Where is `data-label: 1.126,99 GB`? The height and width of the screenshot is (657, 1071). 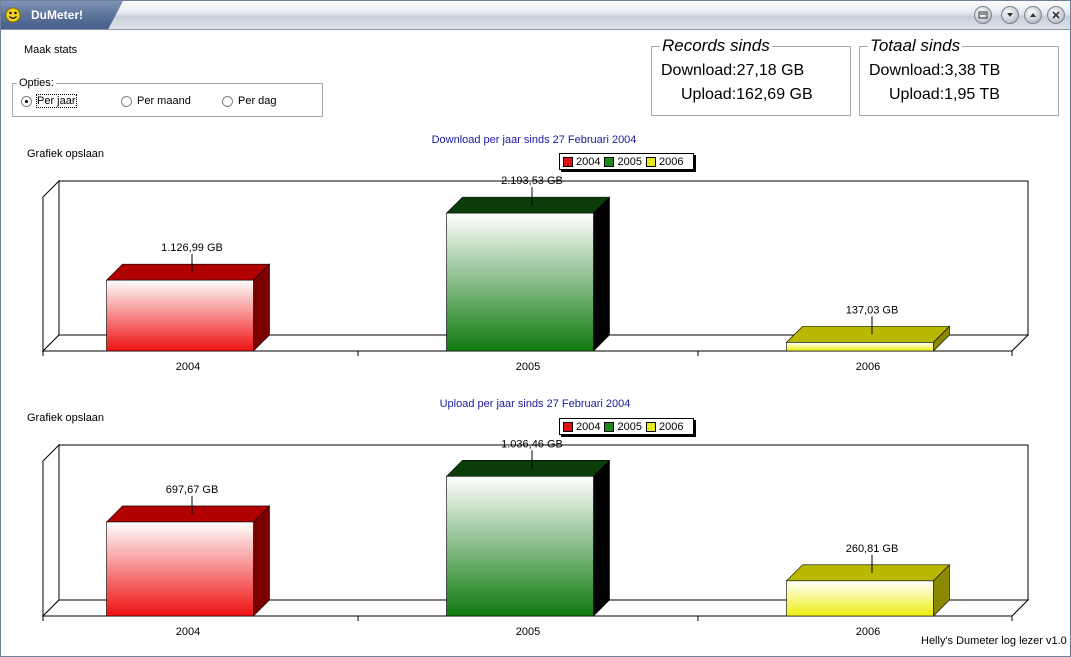 data-label: 1.126,99 GB is located at coordinates (192, 248).